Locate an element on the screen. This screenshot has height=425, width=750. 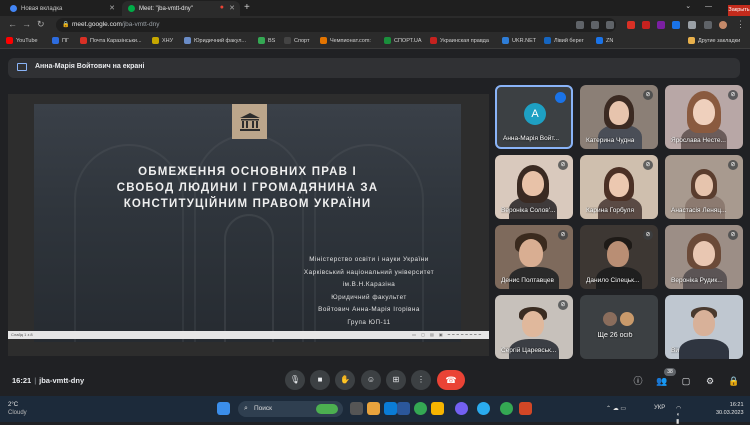
reload-icon: ↻ is located at coordinates (41, 24).